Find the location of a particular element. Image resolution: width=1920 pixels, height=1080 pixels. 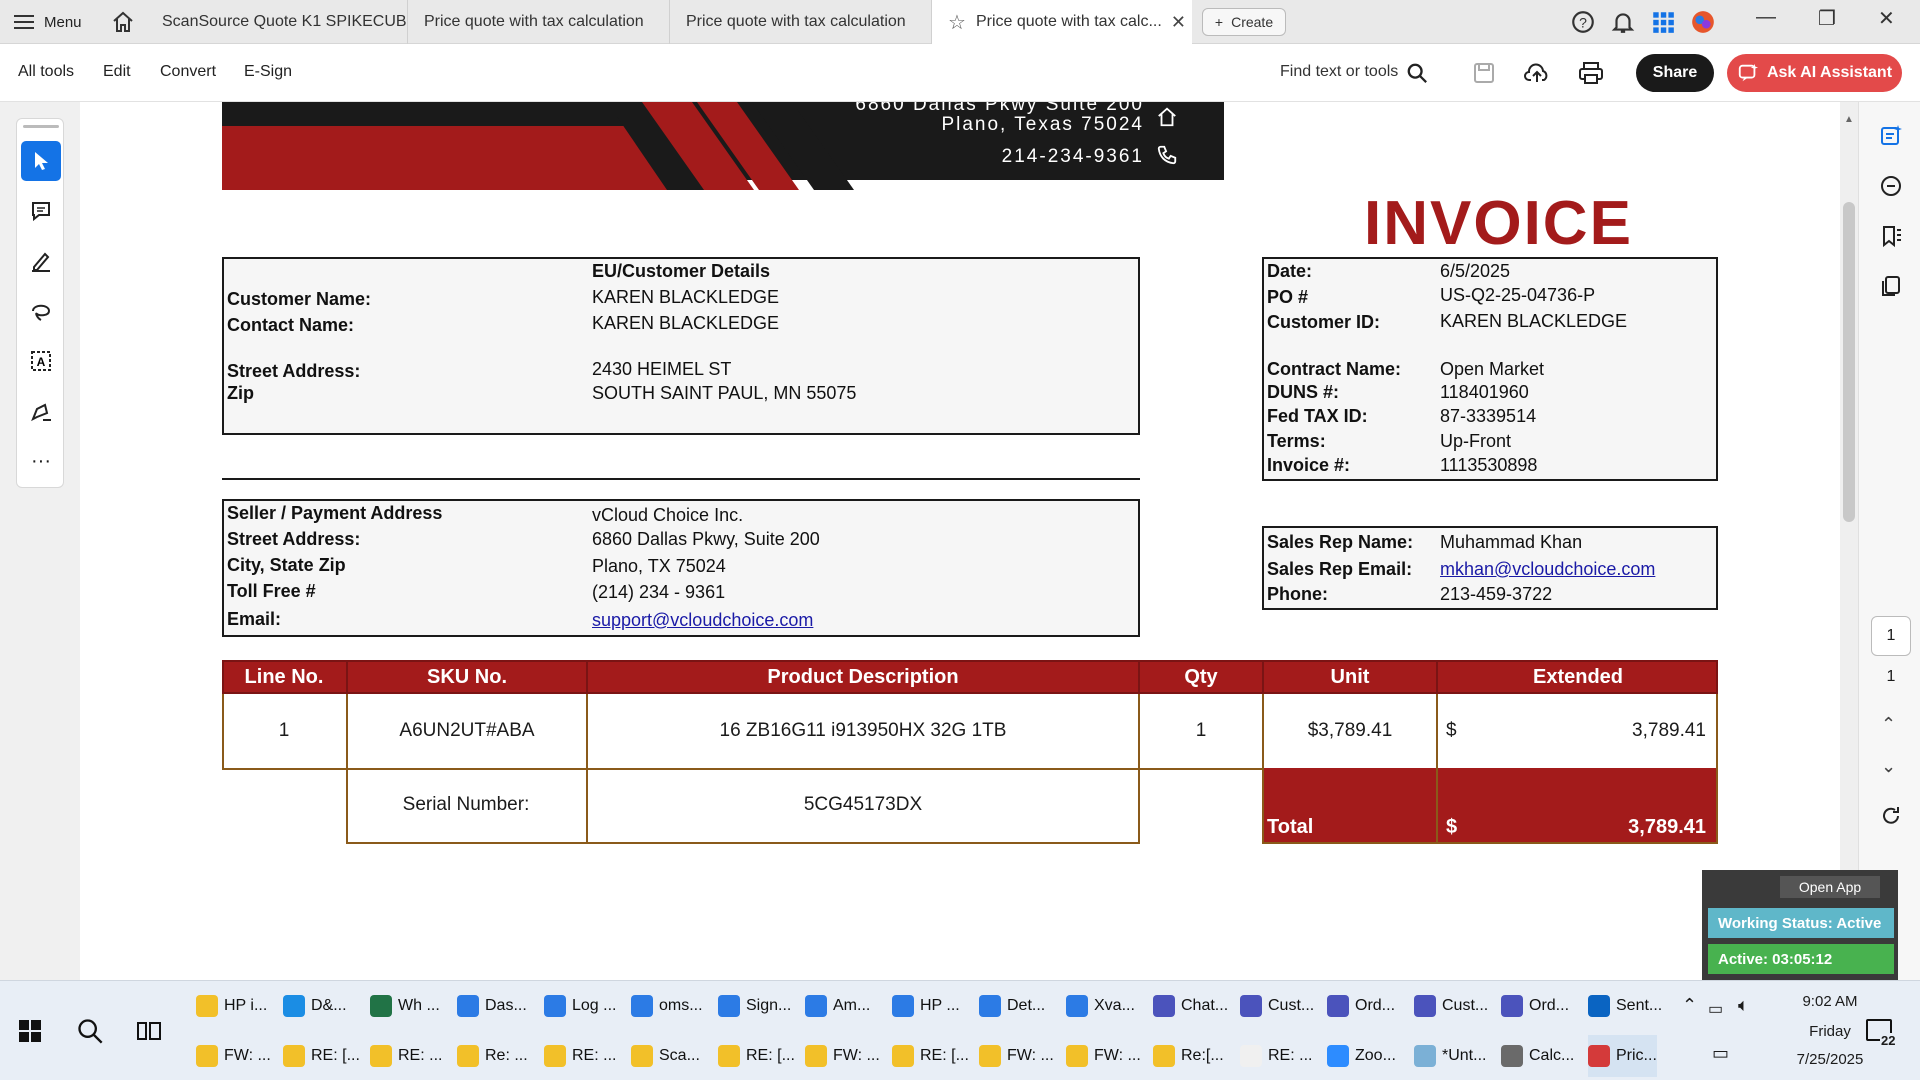

system-tray-expand-icon: ⌃ is located at coordinates (1689, 1005).